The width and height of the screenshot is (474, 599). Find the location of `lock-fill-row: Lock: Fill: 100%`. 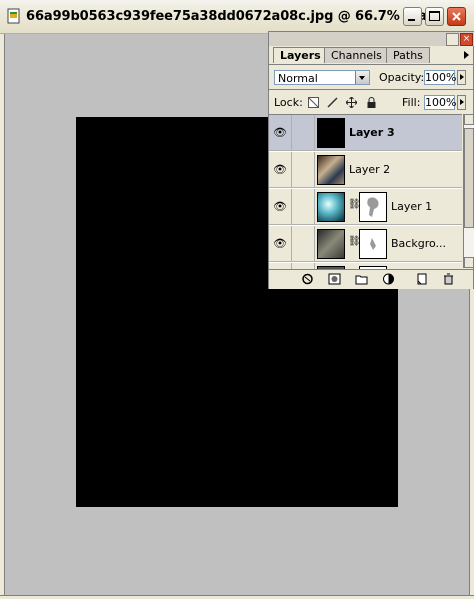

lock-fill-row: Lock: Fill: 100% is located at coordinates (371, 101).